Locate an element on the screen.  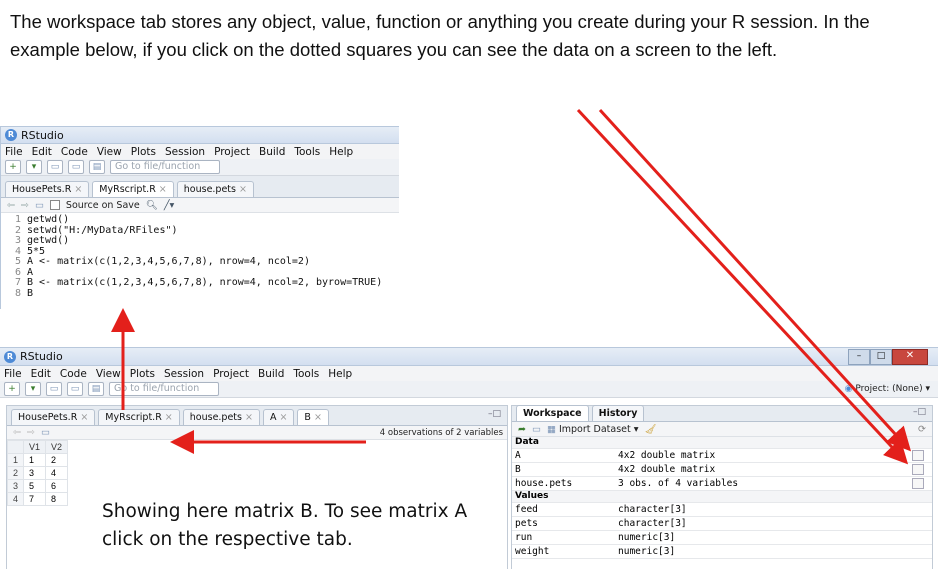
import-dataset-button: ▦ Import Dataset ▾ is located at coordinates (593, 429).